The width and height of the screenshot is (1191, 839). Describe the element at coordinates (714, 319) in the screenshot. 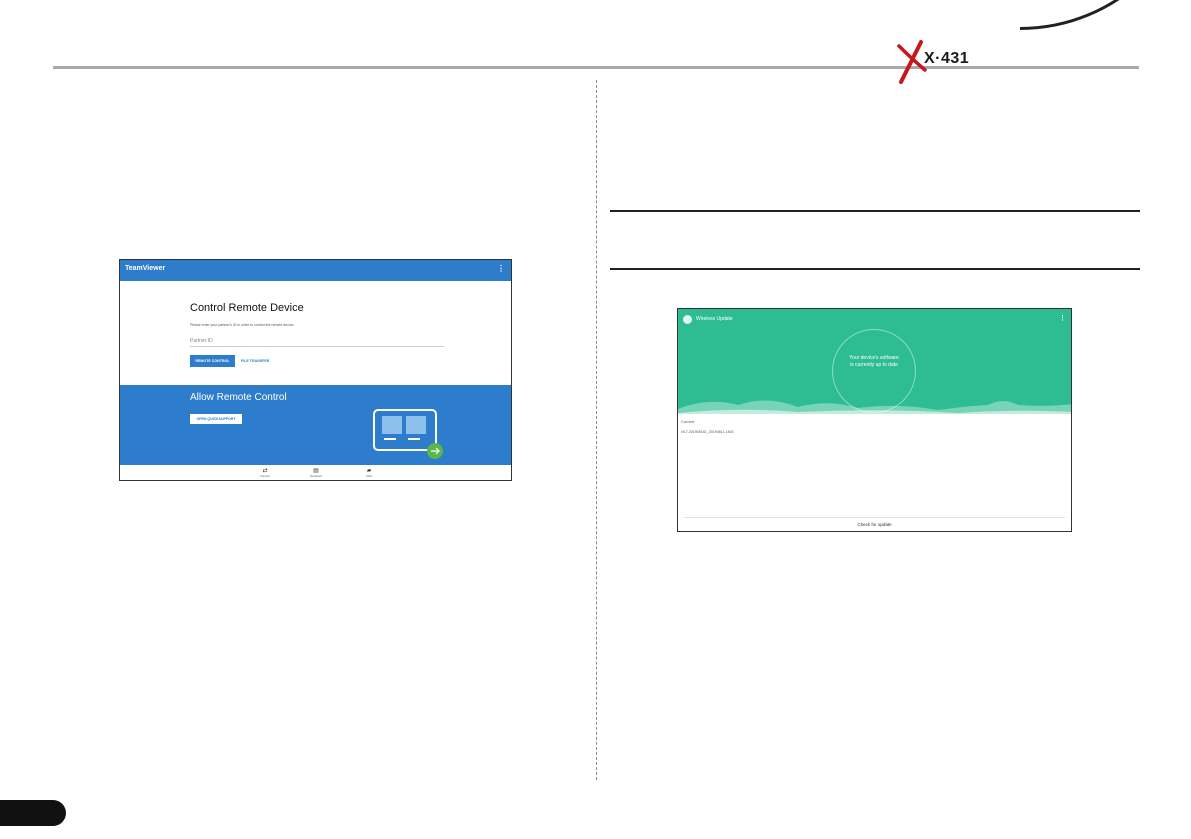

I see `wireless-update-title: Wireless Update` at that location.